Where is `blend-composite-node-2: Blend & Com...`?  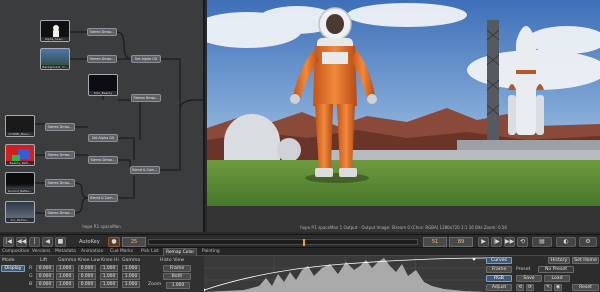 blend-composite-node-2: Blend & Com... is located at coordinates (103, 198).